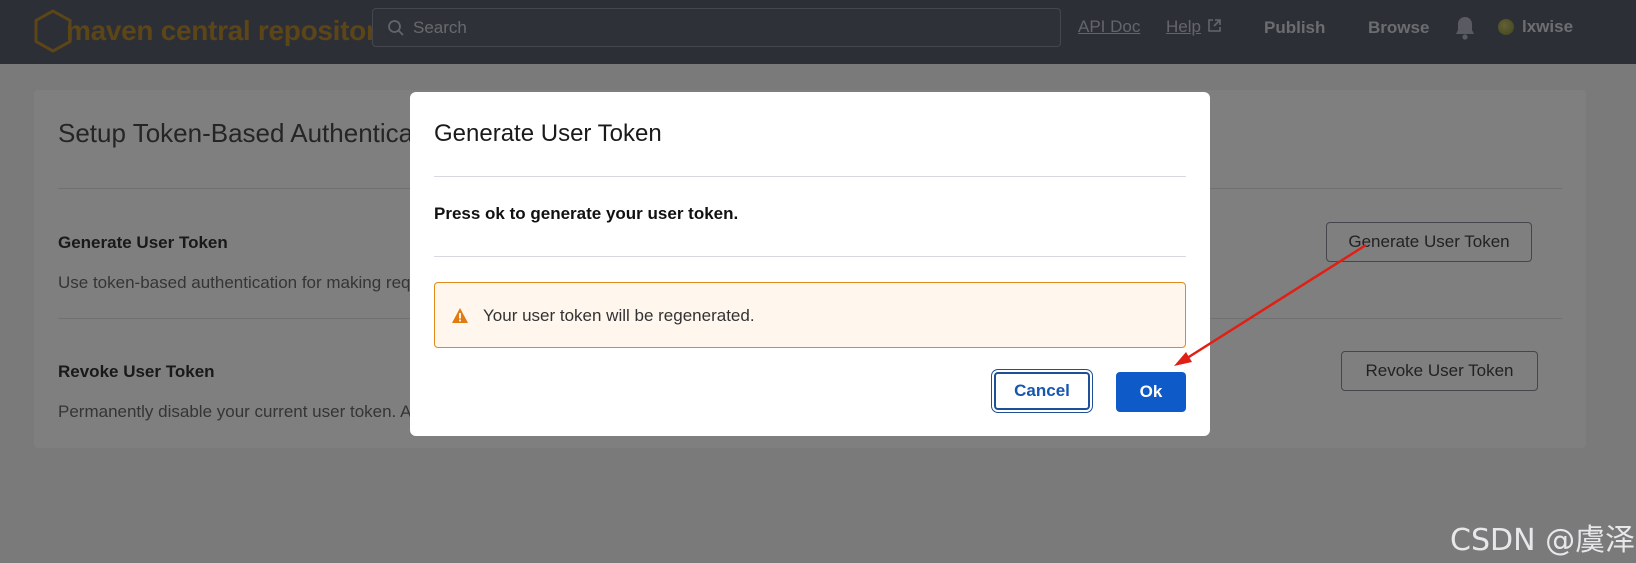 This screenshot has height=563, width=1636. What do you see at coordinates (1151, 392) in the screenshot?
I see `ok-button: Ok` at bounding box center [1151, 392].